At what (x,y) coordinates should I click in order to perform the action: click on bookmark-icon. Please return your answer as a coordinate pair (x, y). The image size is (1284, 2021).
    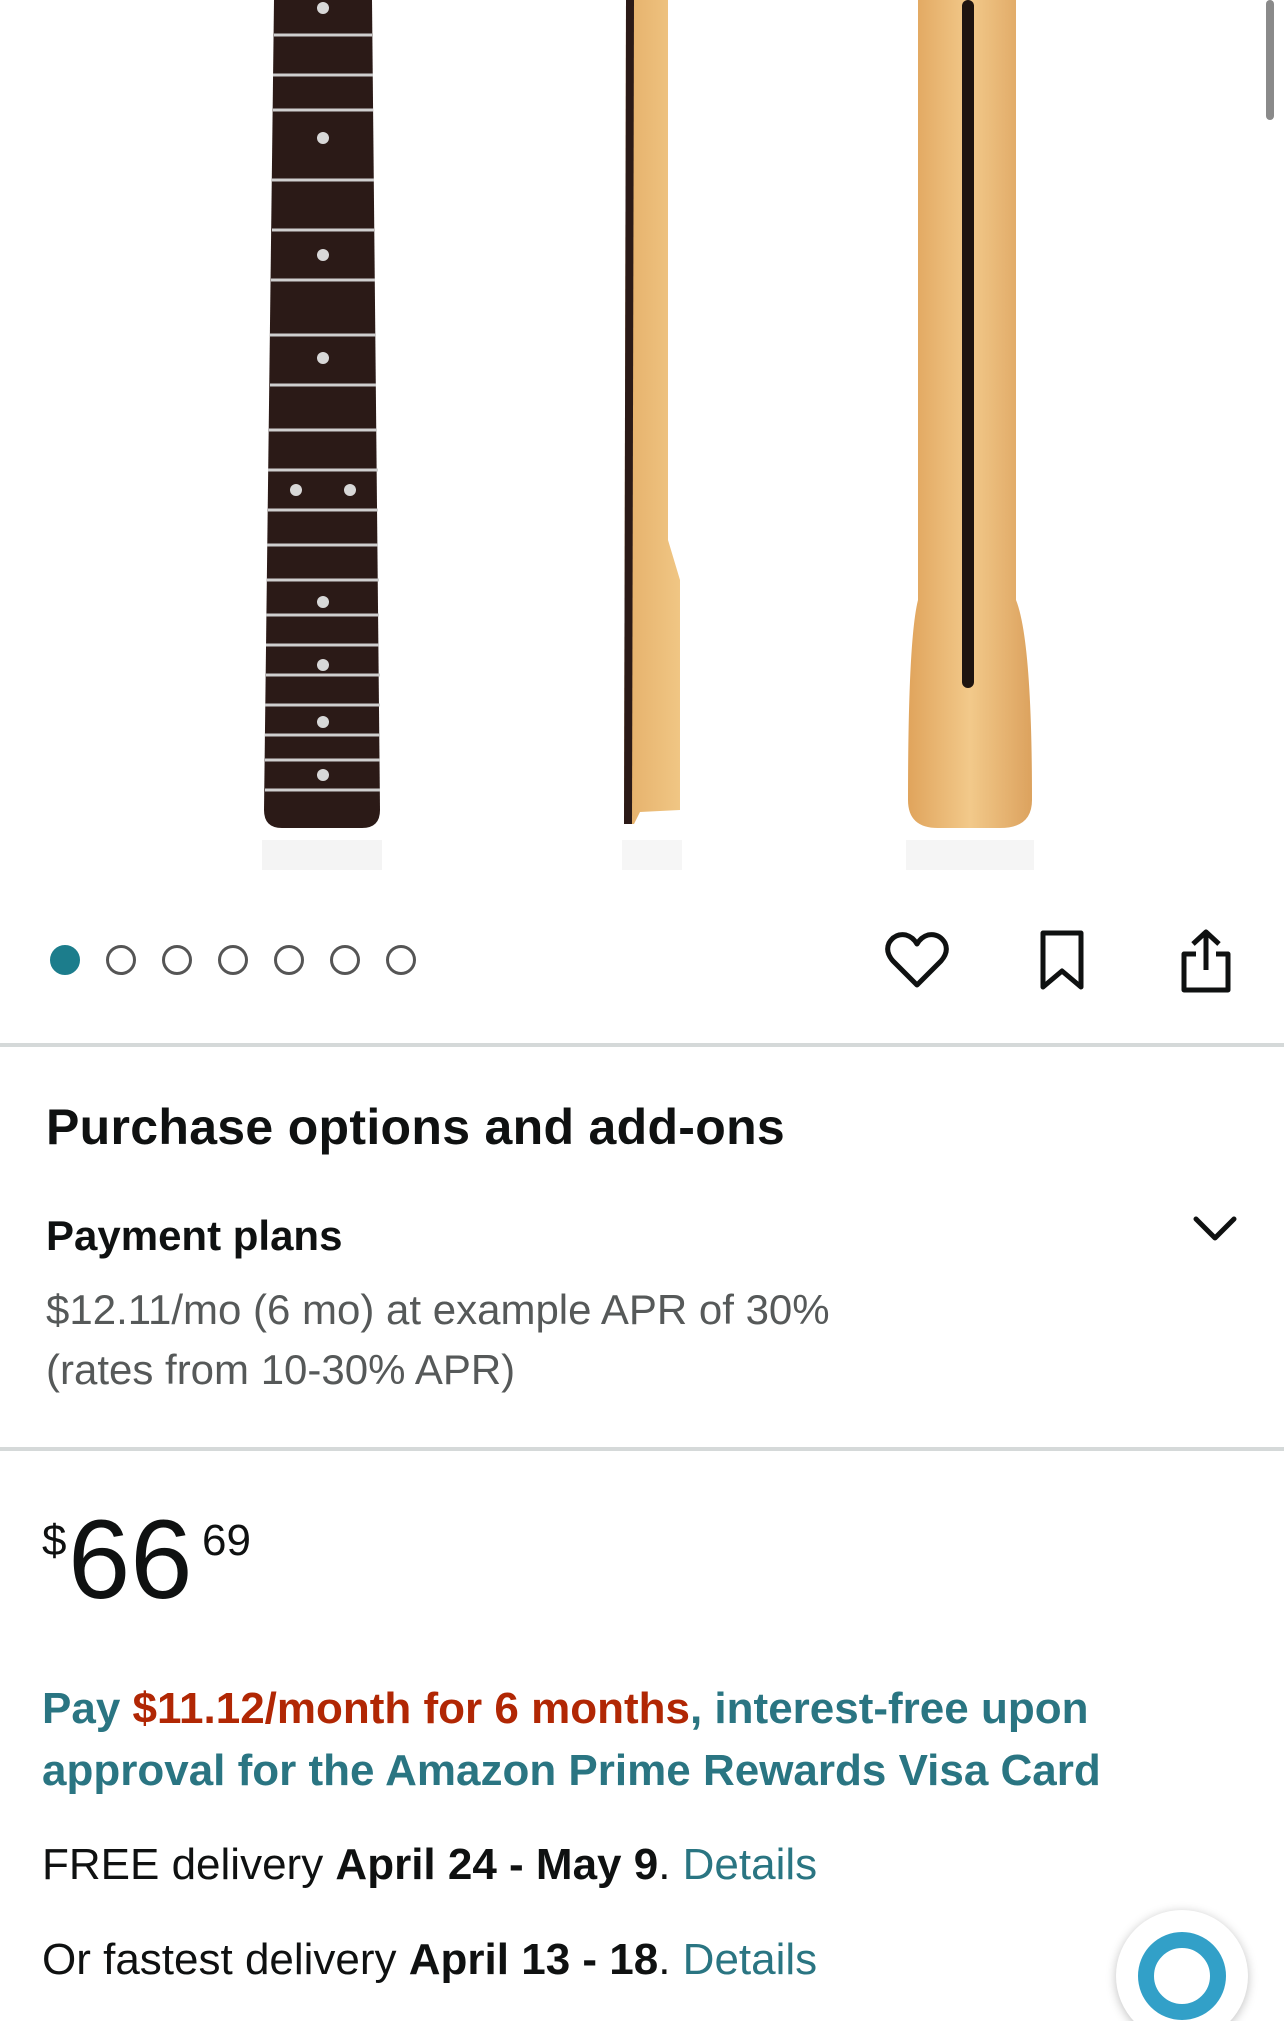
    Looking at the image, I should click on (1062, 960).